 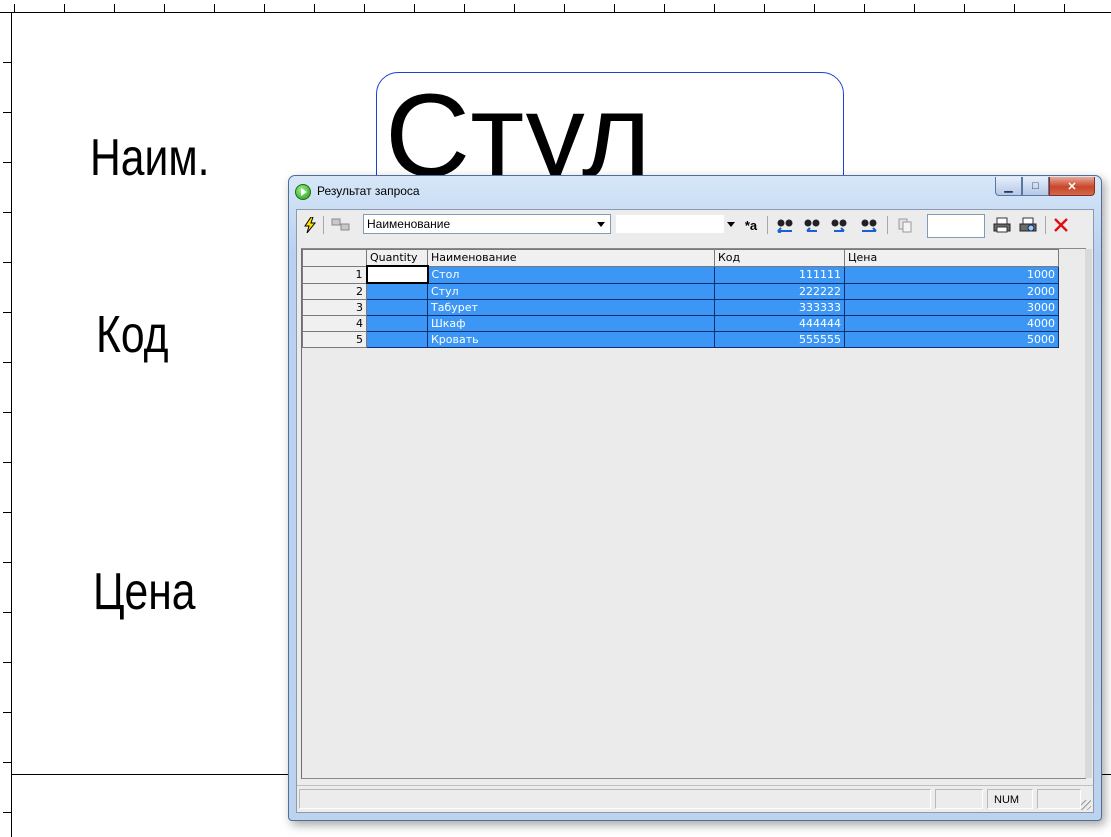 What do you see at coordinates (571, 291) in the screenshot?
I see `name-cell: Стул` at bounding box center [571, 291].